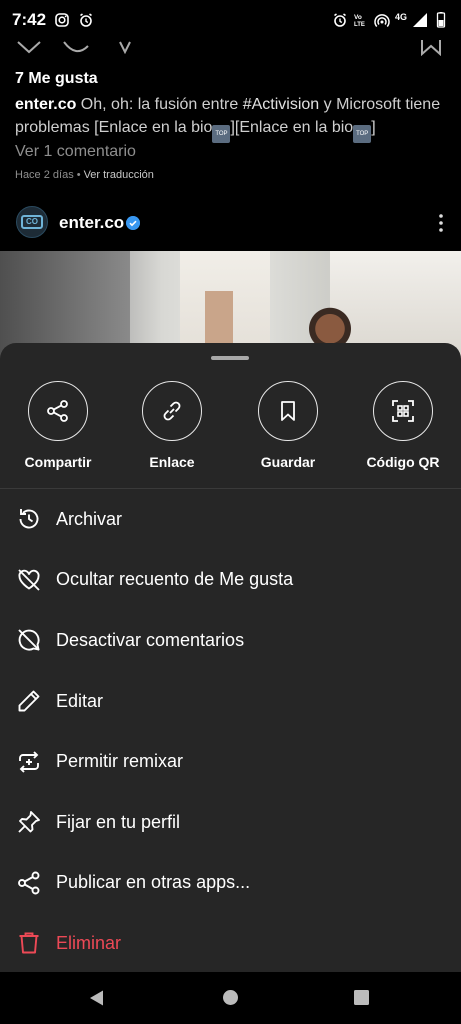 The width and height of the screenshot is (461, 1024). What do you see at coordinates (62, 20) in the screenshot?
I see `instagram-notification-icon` at bounding box center [62, 20].